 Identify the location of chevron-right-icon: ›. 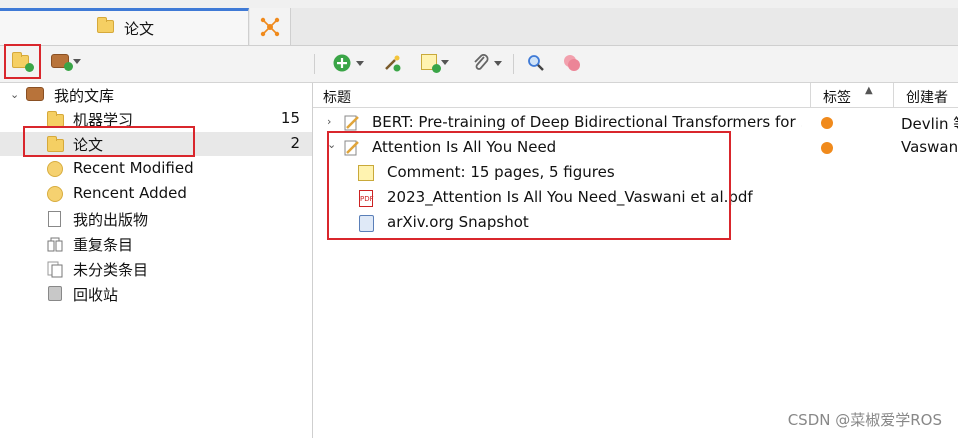
(329, 121).